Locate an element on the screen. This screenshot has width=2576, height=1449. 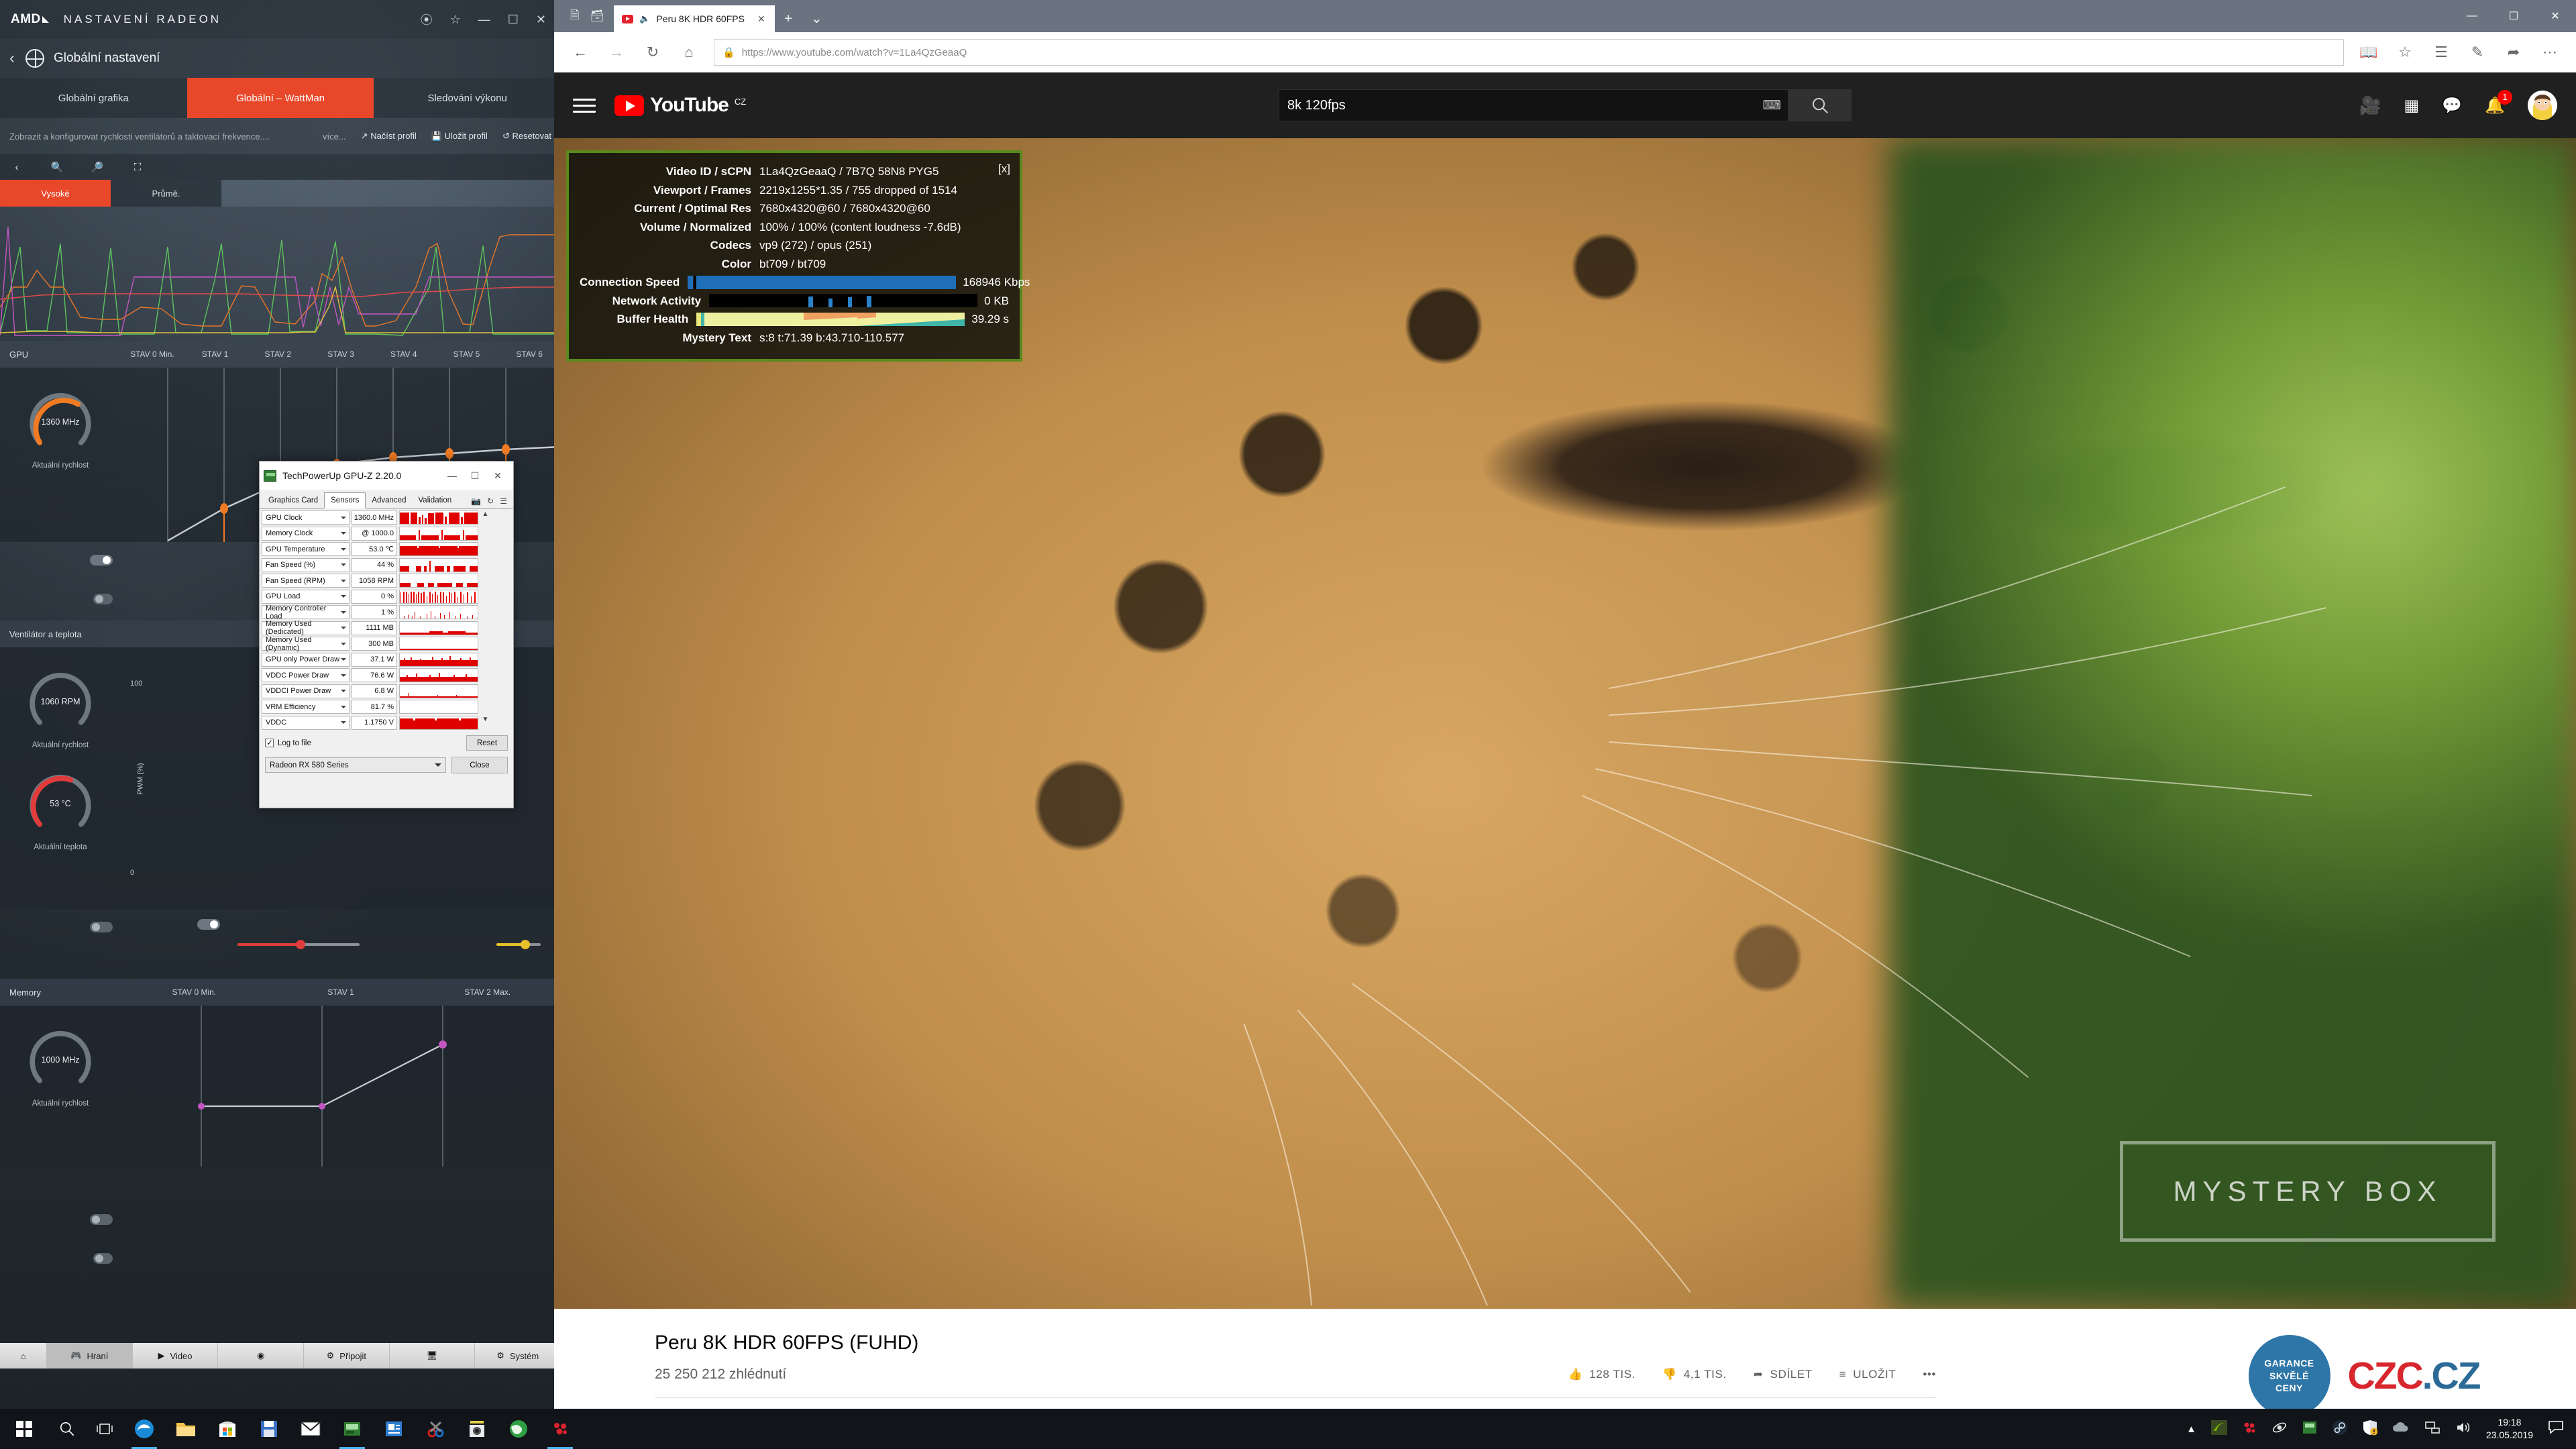
like-button: 👍 128 TIS. is located at coordinates (1601, 1374).